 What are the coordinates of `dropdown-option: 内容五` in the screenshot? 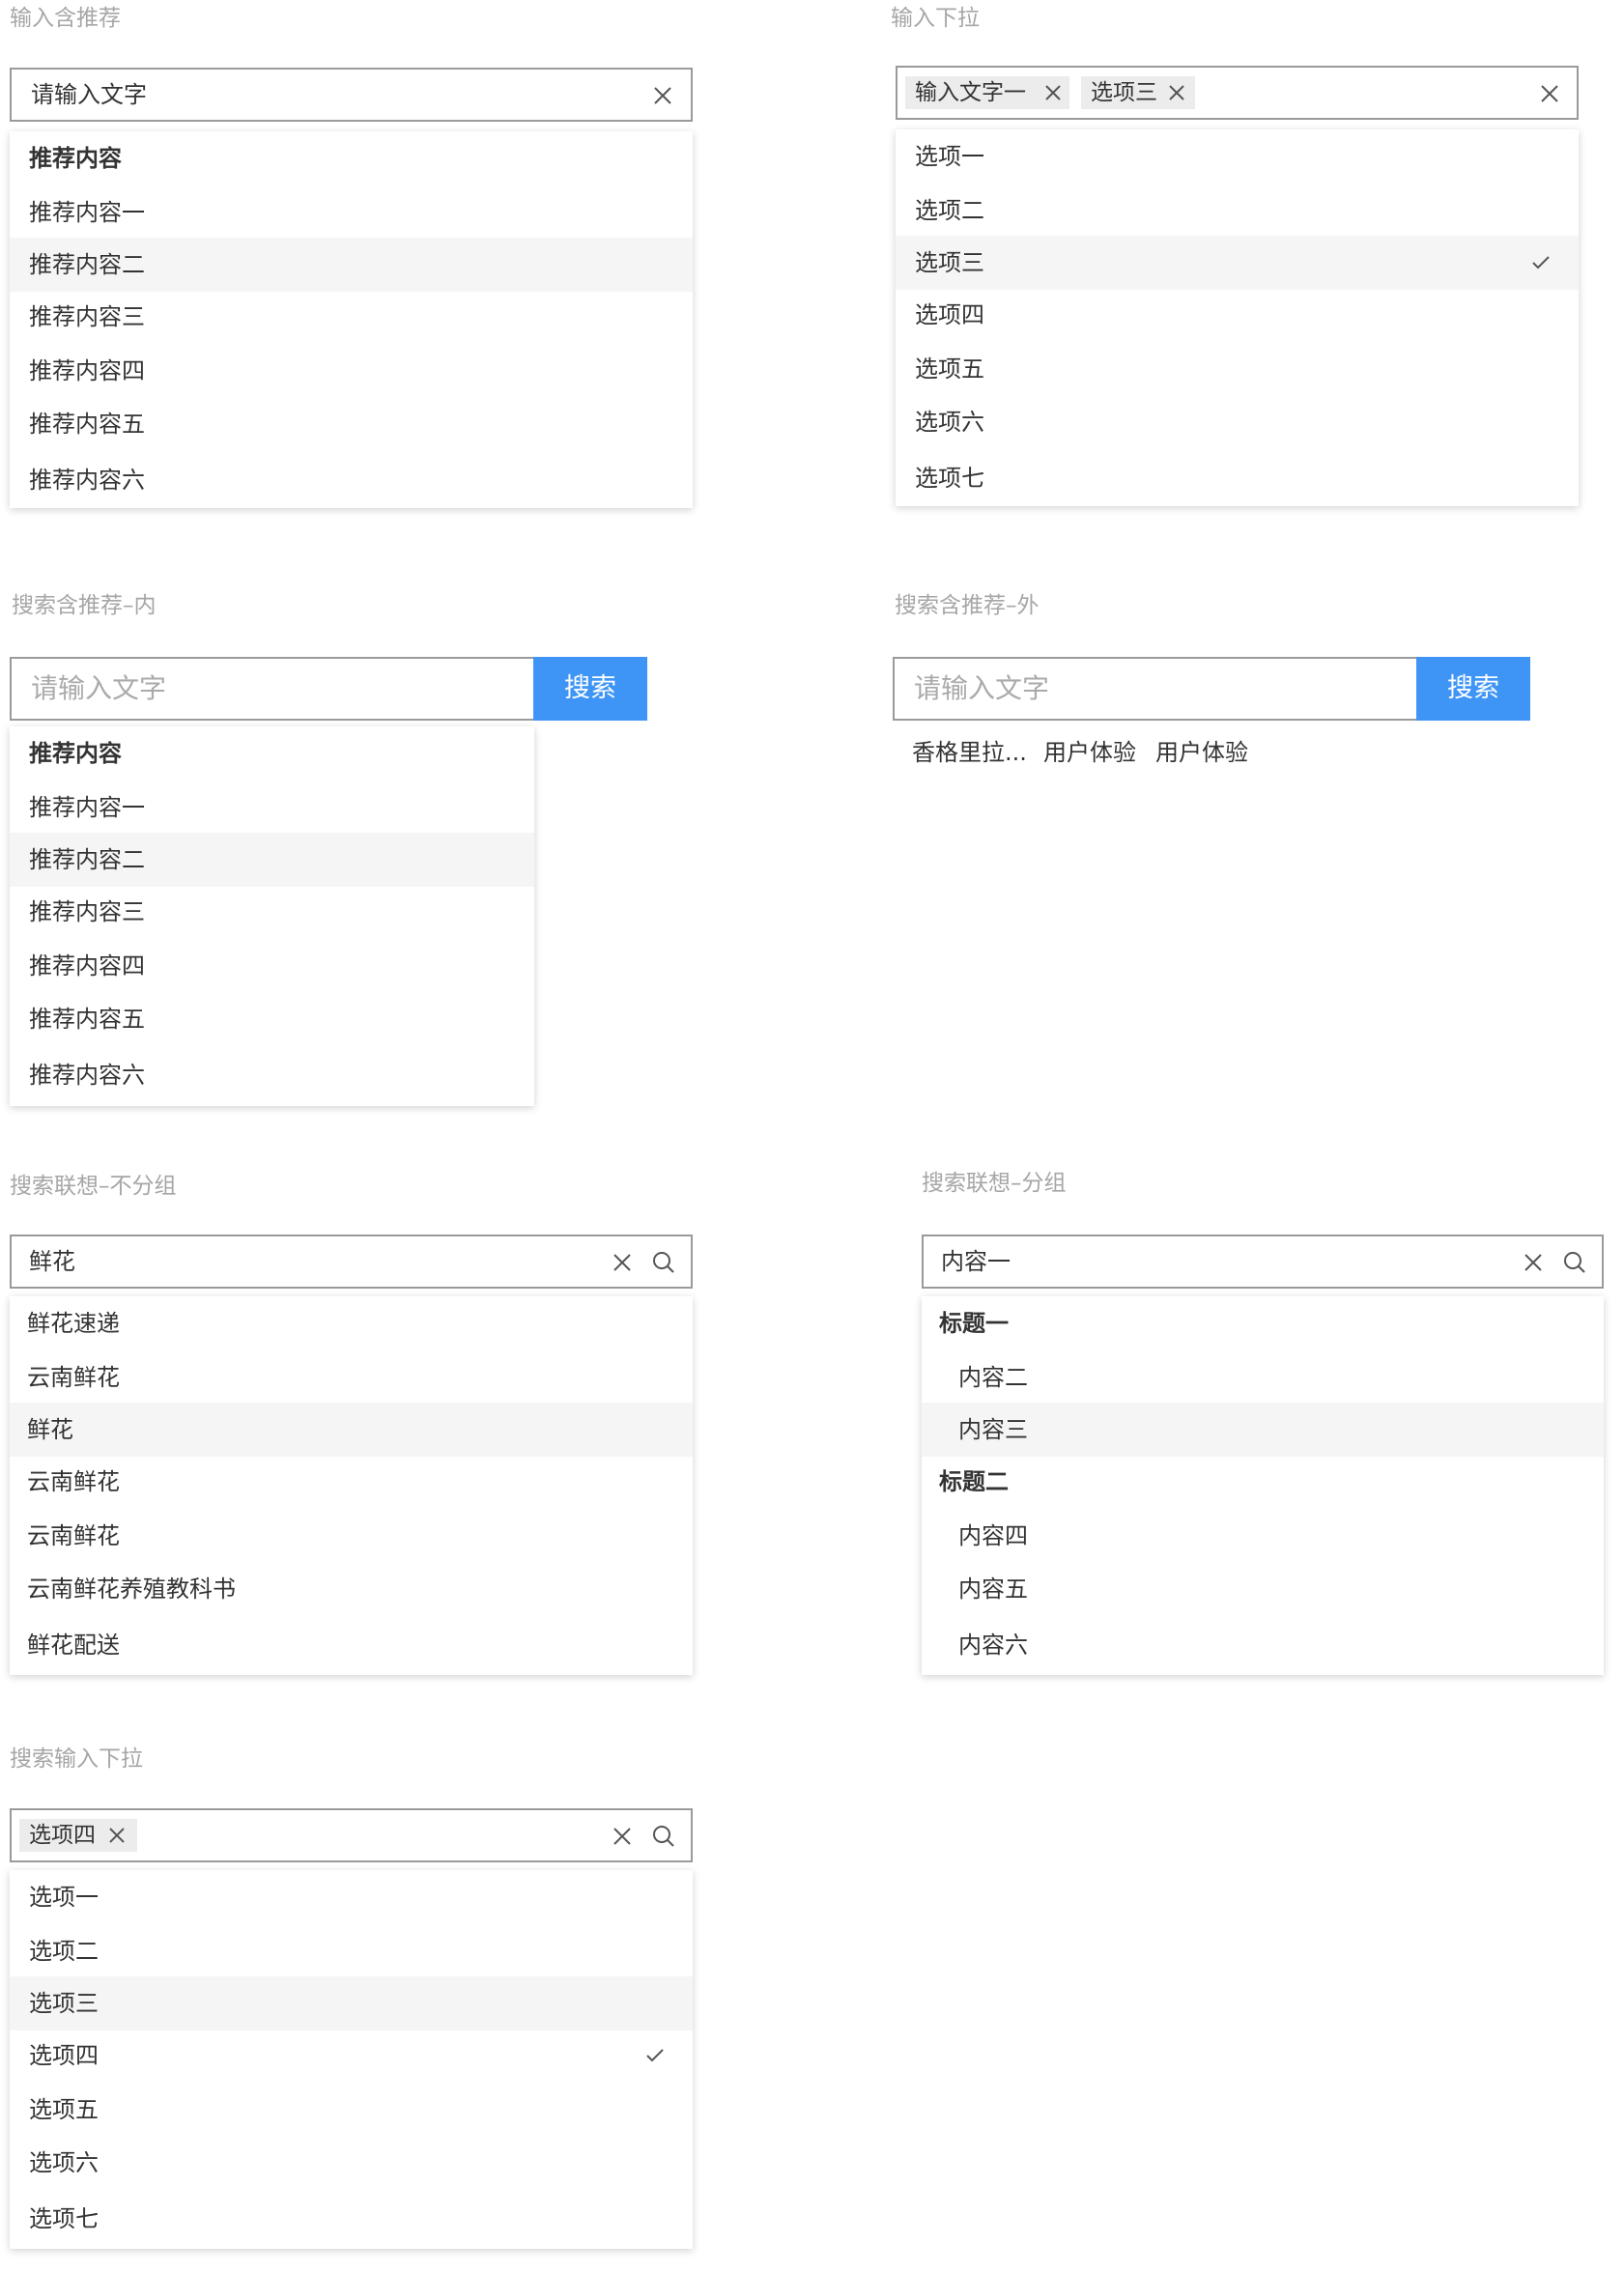 It's located at (1263, 1589).